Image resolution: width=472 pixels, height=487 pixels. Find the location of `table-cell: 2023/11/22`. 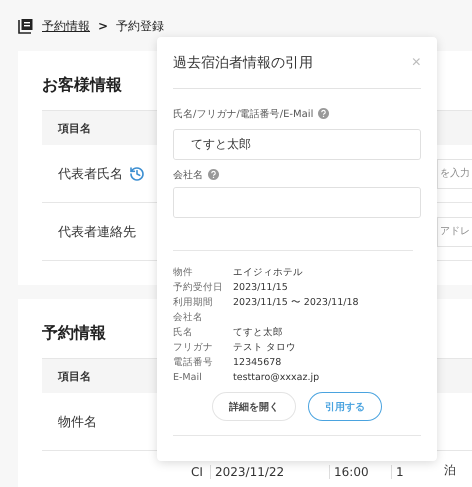

table-cell: 2023/11/22 is located at coordinates (270, 472).